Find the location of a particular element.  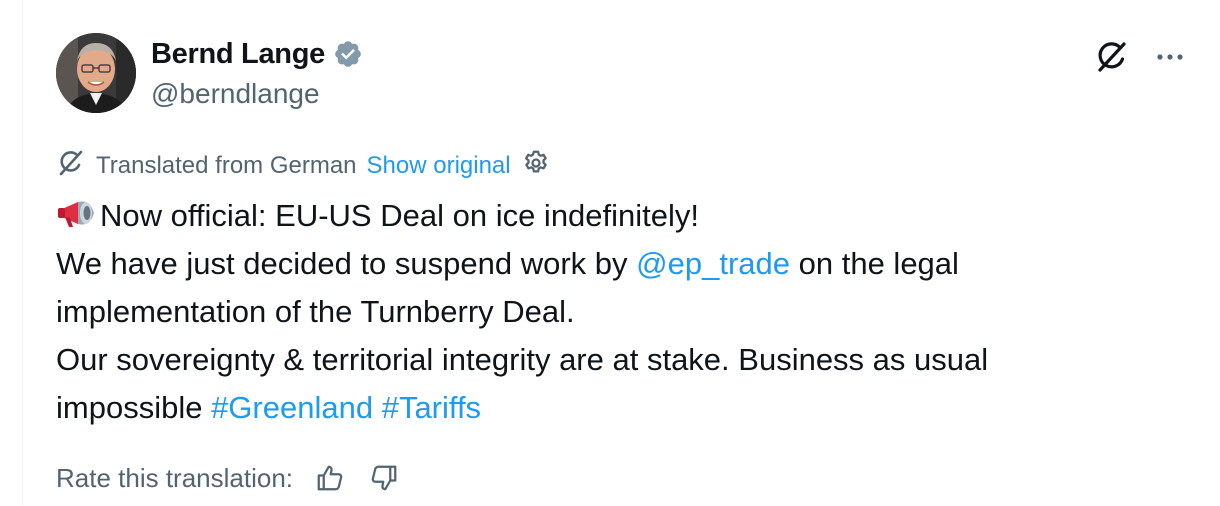

hashtag-greenland-link: #Greenland is located at coordinates (292, 407).